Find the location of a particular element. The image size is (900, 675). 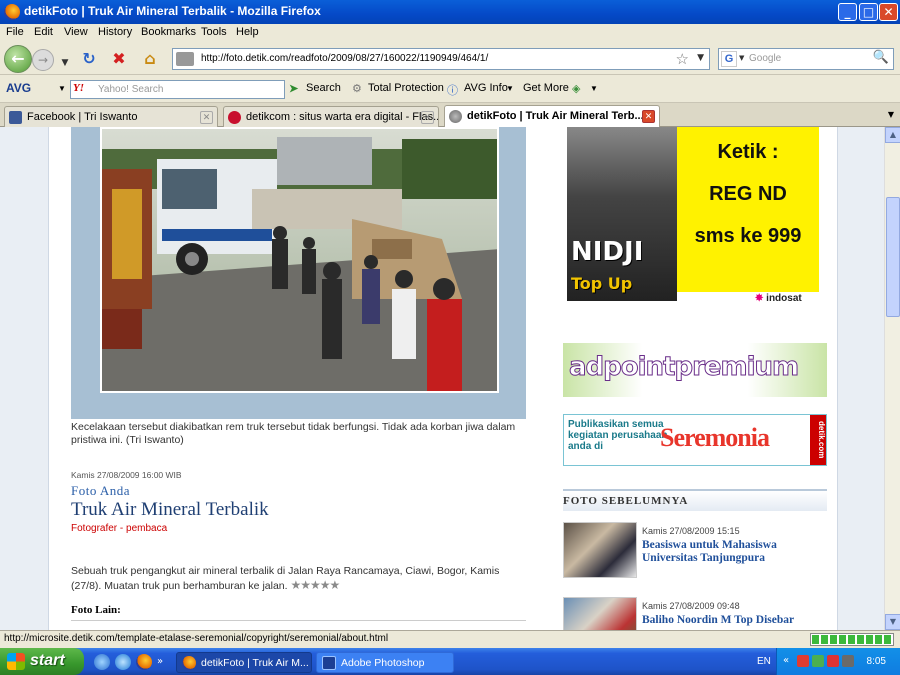

yahoo-logo-icon: Y! is located at coordinates (78, 88).